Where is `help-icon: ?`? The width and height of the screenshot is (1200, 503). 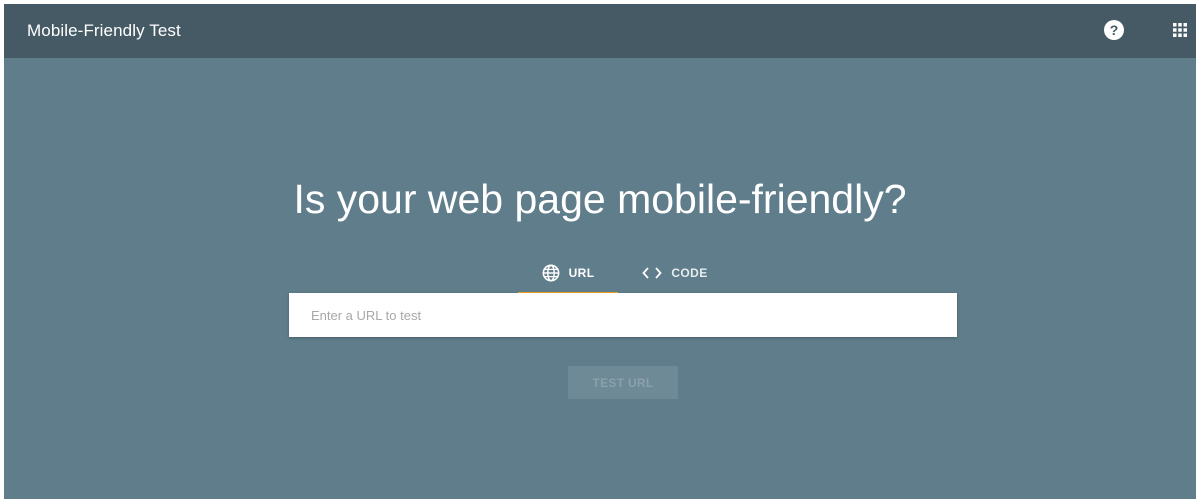 help-icon: ? is located at coordinates (1114, 30).